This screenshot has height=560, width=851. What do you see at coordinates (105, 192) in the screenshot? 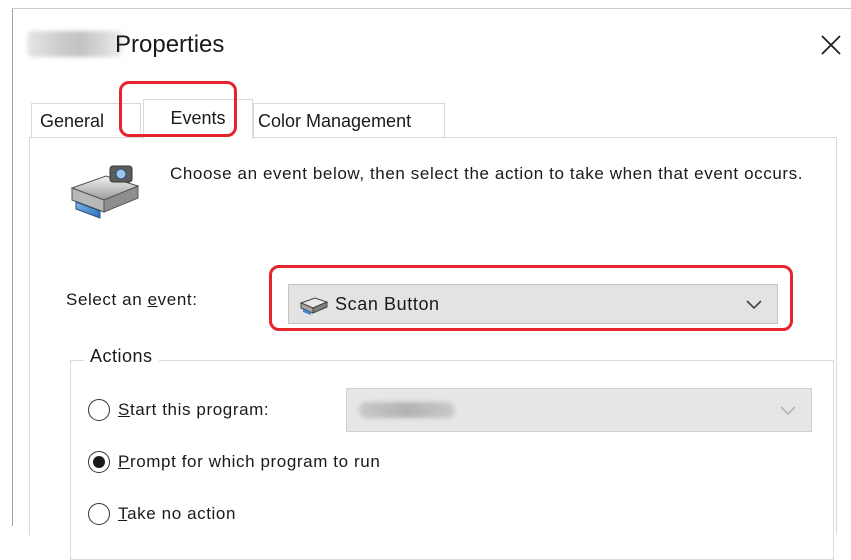
I see `scanner-icon` at bounding box center [105, 192].